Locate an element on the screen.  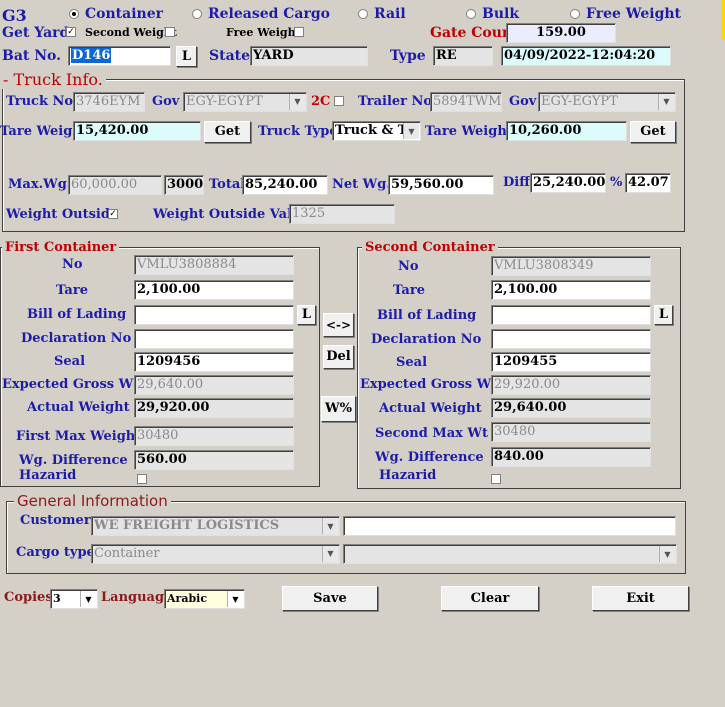
radio-bulk is located at coordinates (471, 14).